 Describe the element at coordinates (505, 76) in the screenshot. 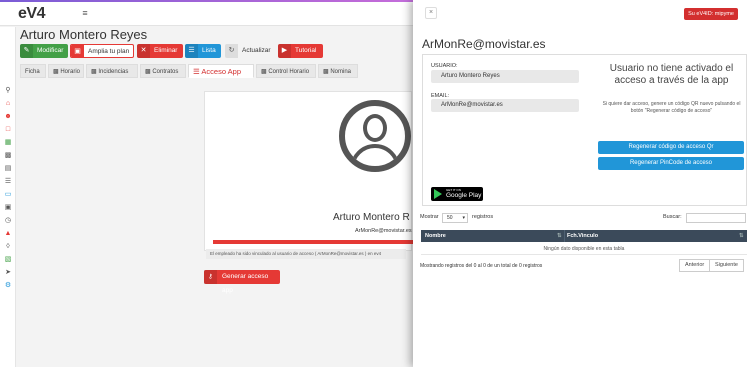

I see `usuario-field: Arturo Montero Reyes` at that location.